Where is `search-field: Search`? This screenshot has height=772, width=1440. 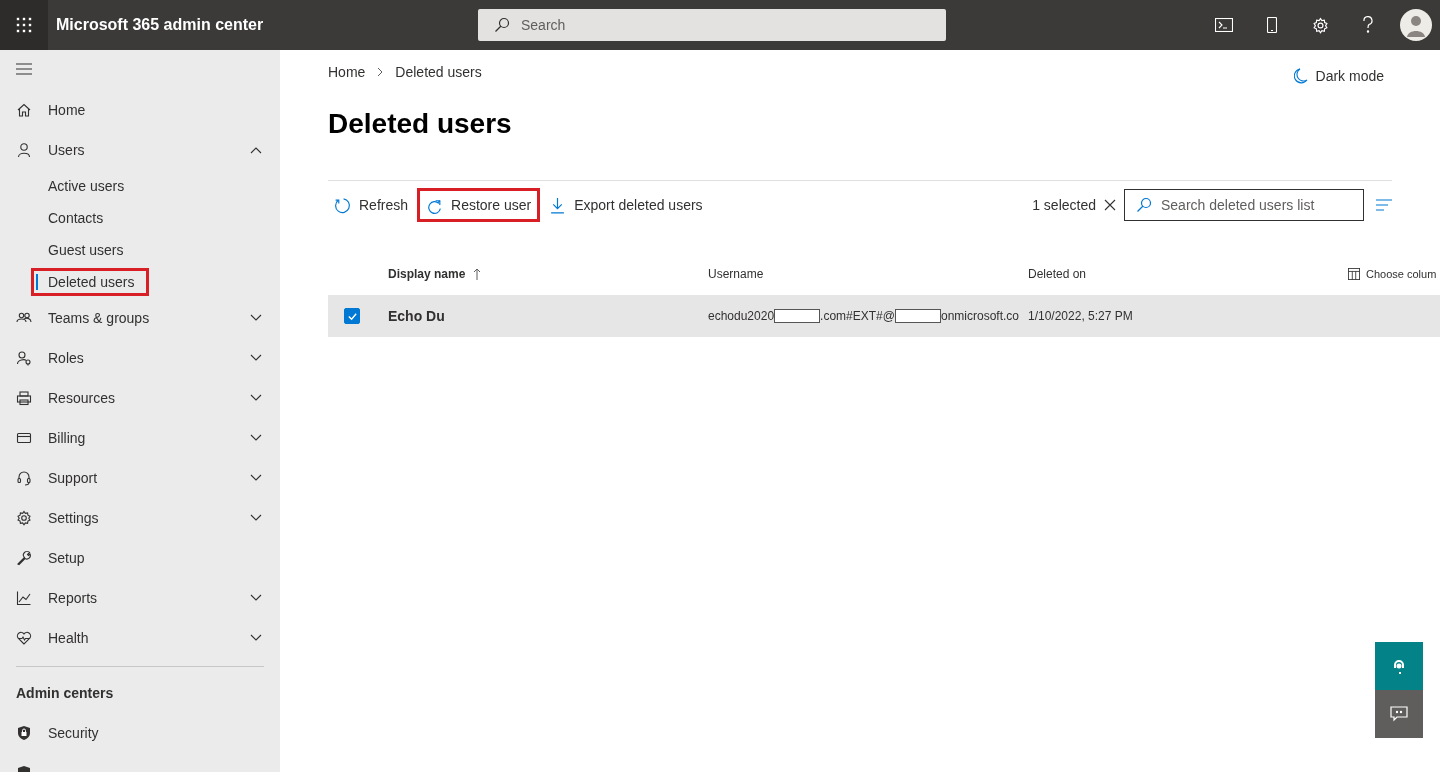 search-field: Search is located at coordinates (712, 25).